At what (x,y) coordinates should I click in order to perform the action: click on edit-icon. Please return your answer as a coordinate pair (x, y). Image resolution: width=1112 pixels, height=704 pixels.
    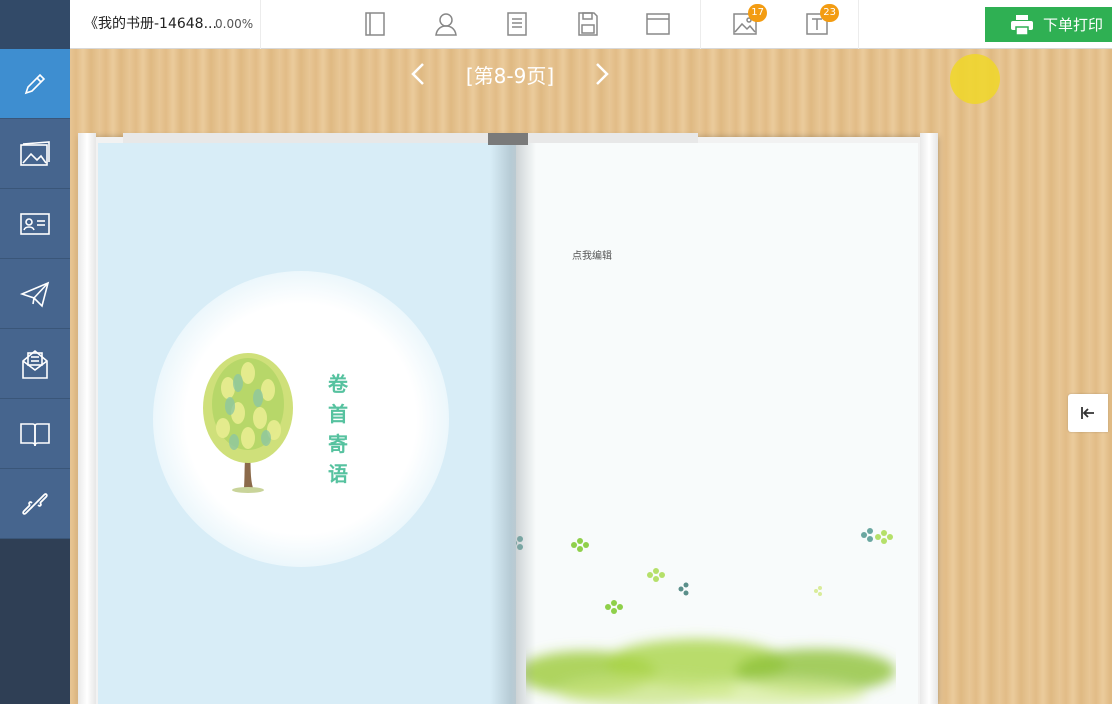
    Looking at the image, I should click on (35, 83).